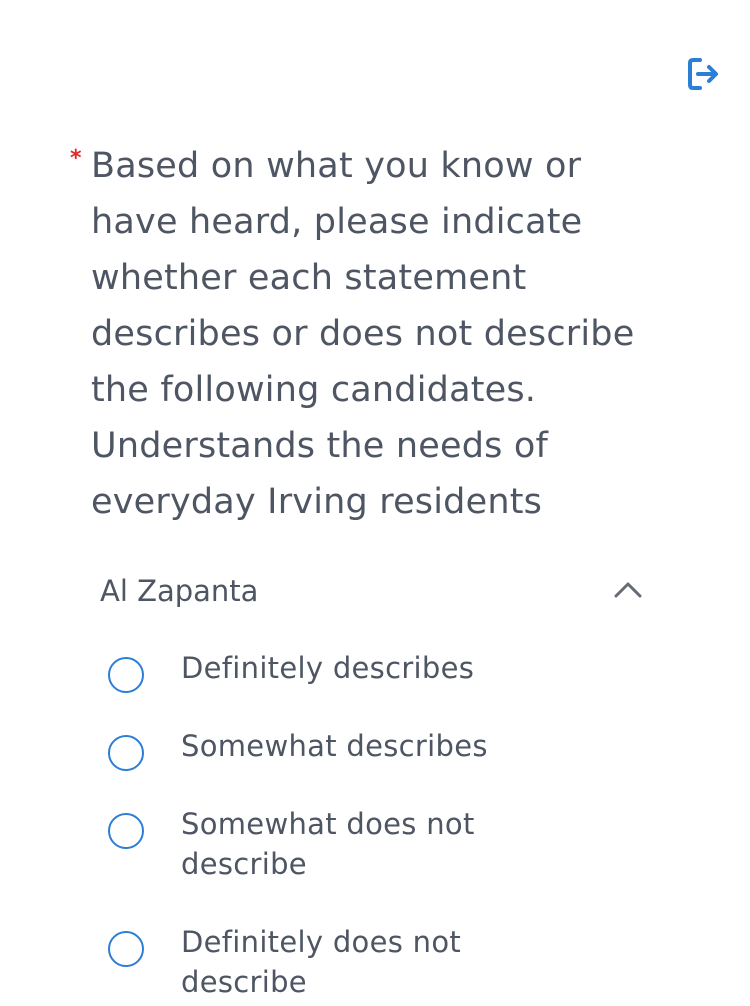  Describe the element at coordinates (328, 824) in the screenshot. I see `option-label-line: Somewhat does not` at that location.